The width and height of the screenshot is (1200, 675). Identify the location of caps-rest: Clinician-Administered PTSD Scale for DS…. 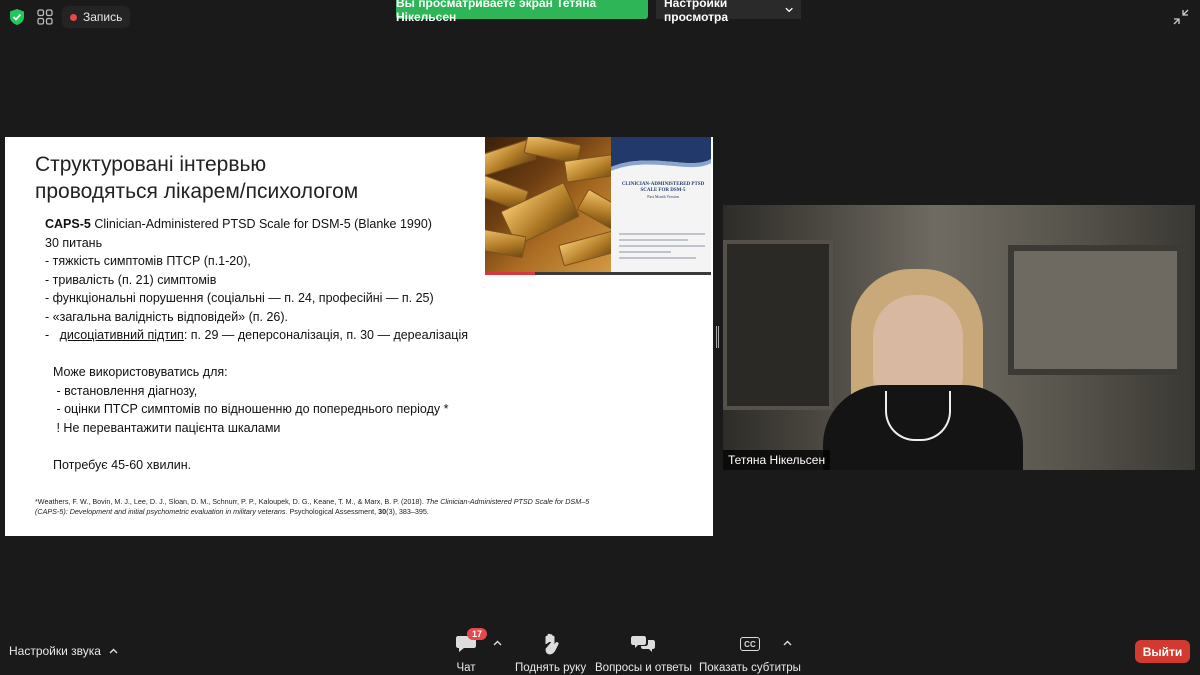
(261, 224).